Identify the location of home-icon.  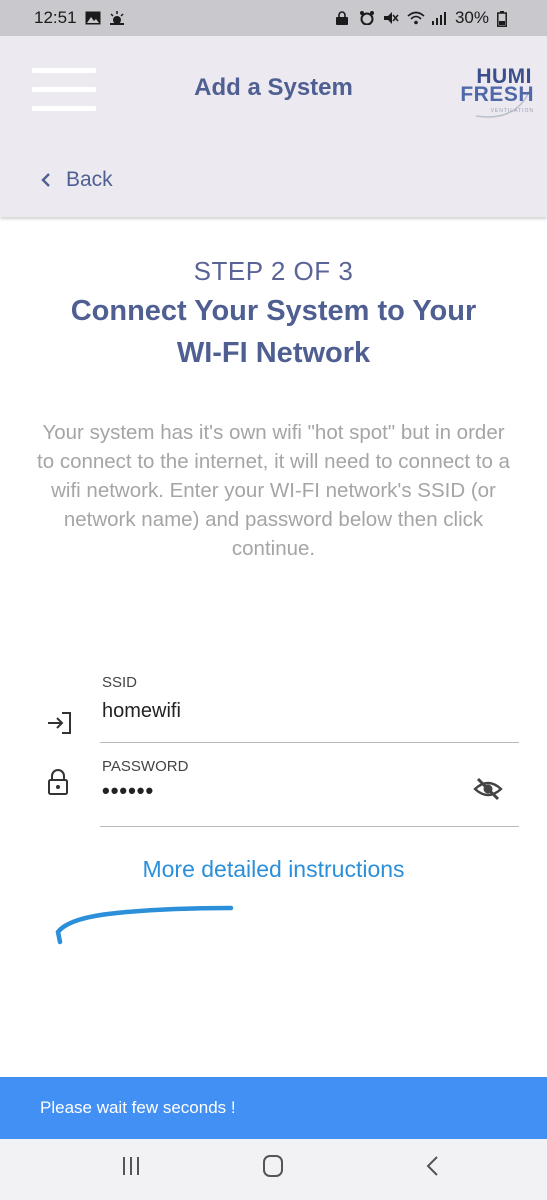
(273, 1166).